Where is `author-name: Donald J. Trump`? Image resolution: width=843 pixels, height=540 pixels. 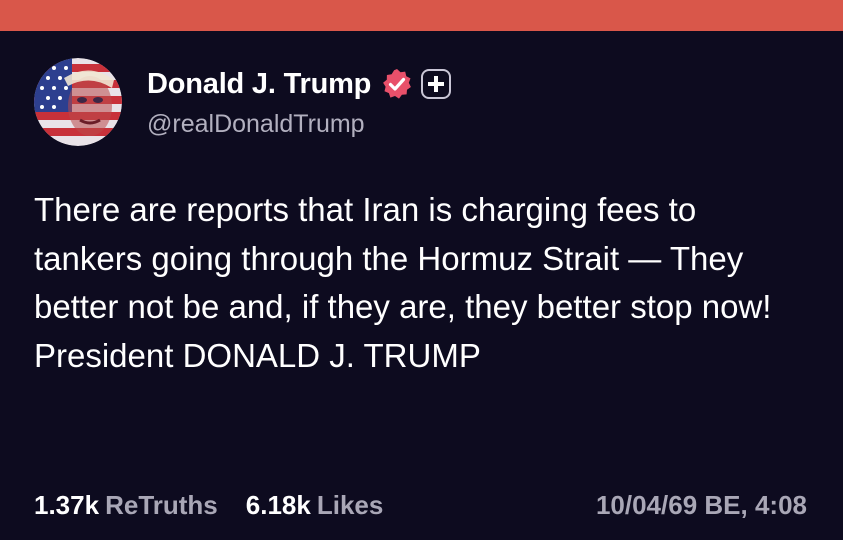
author-name: Donald J. Trump is located at coordinates (259, 84).